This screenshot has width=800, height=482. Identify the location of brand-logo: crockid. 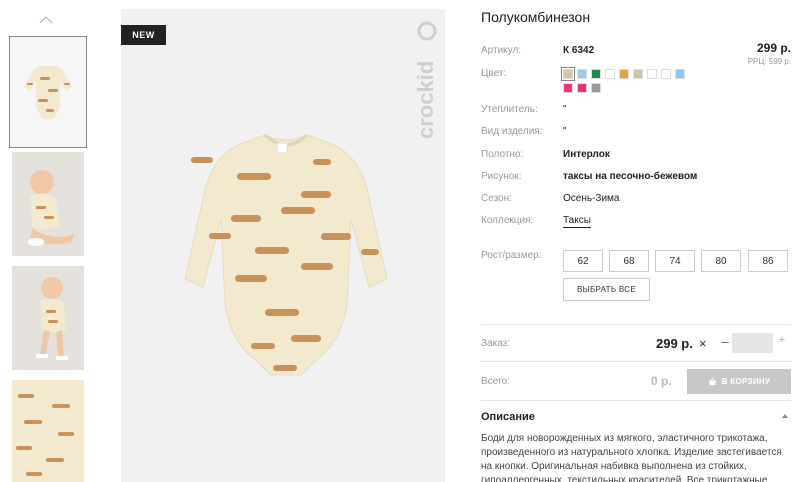
(426, 80).